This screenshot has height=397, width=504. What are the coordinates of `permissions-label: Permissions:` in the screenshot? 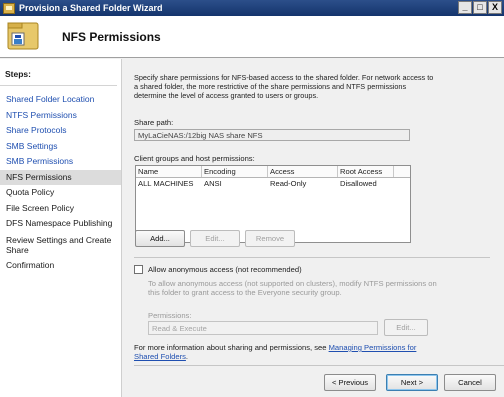 It's located at (170, 315).